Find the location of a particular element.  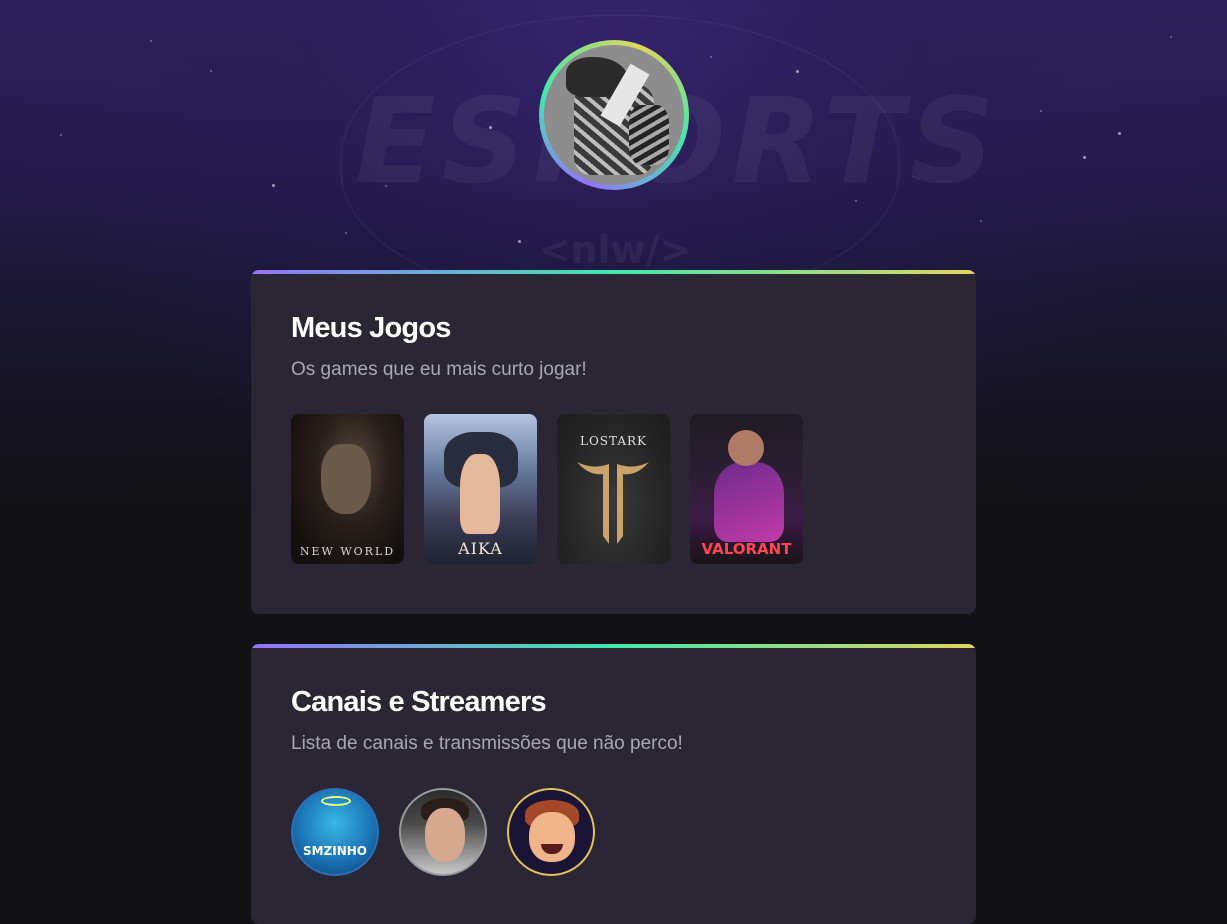

streamer-smzinho: SMZINHO is located at coordinates (335, 832).